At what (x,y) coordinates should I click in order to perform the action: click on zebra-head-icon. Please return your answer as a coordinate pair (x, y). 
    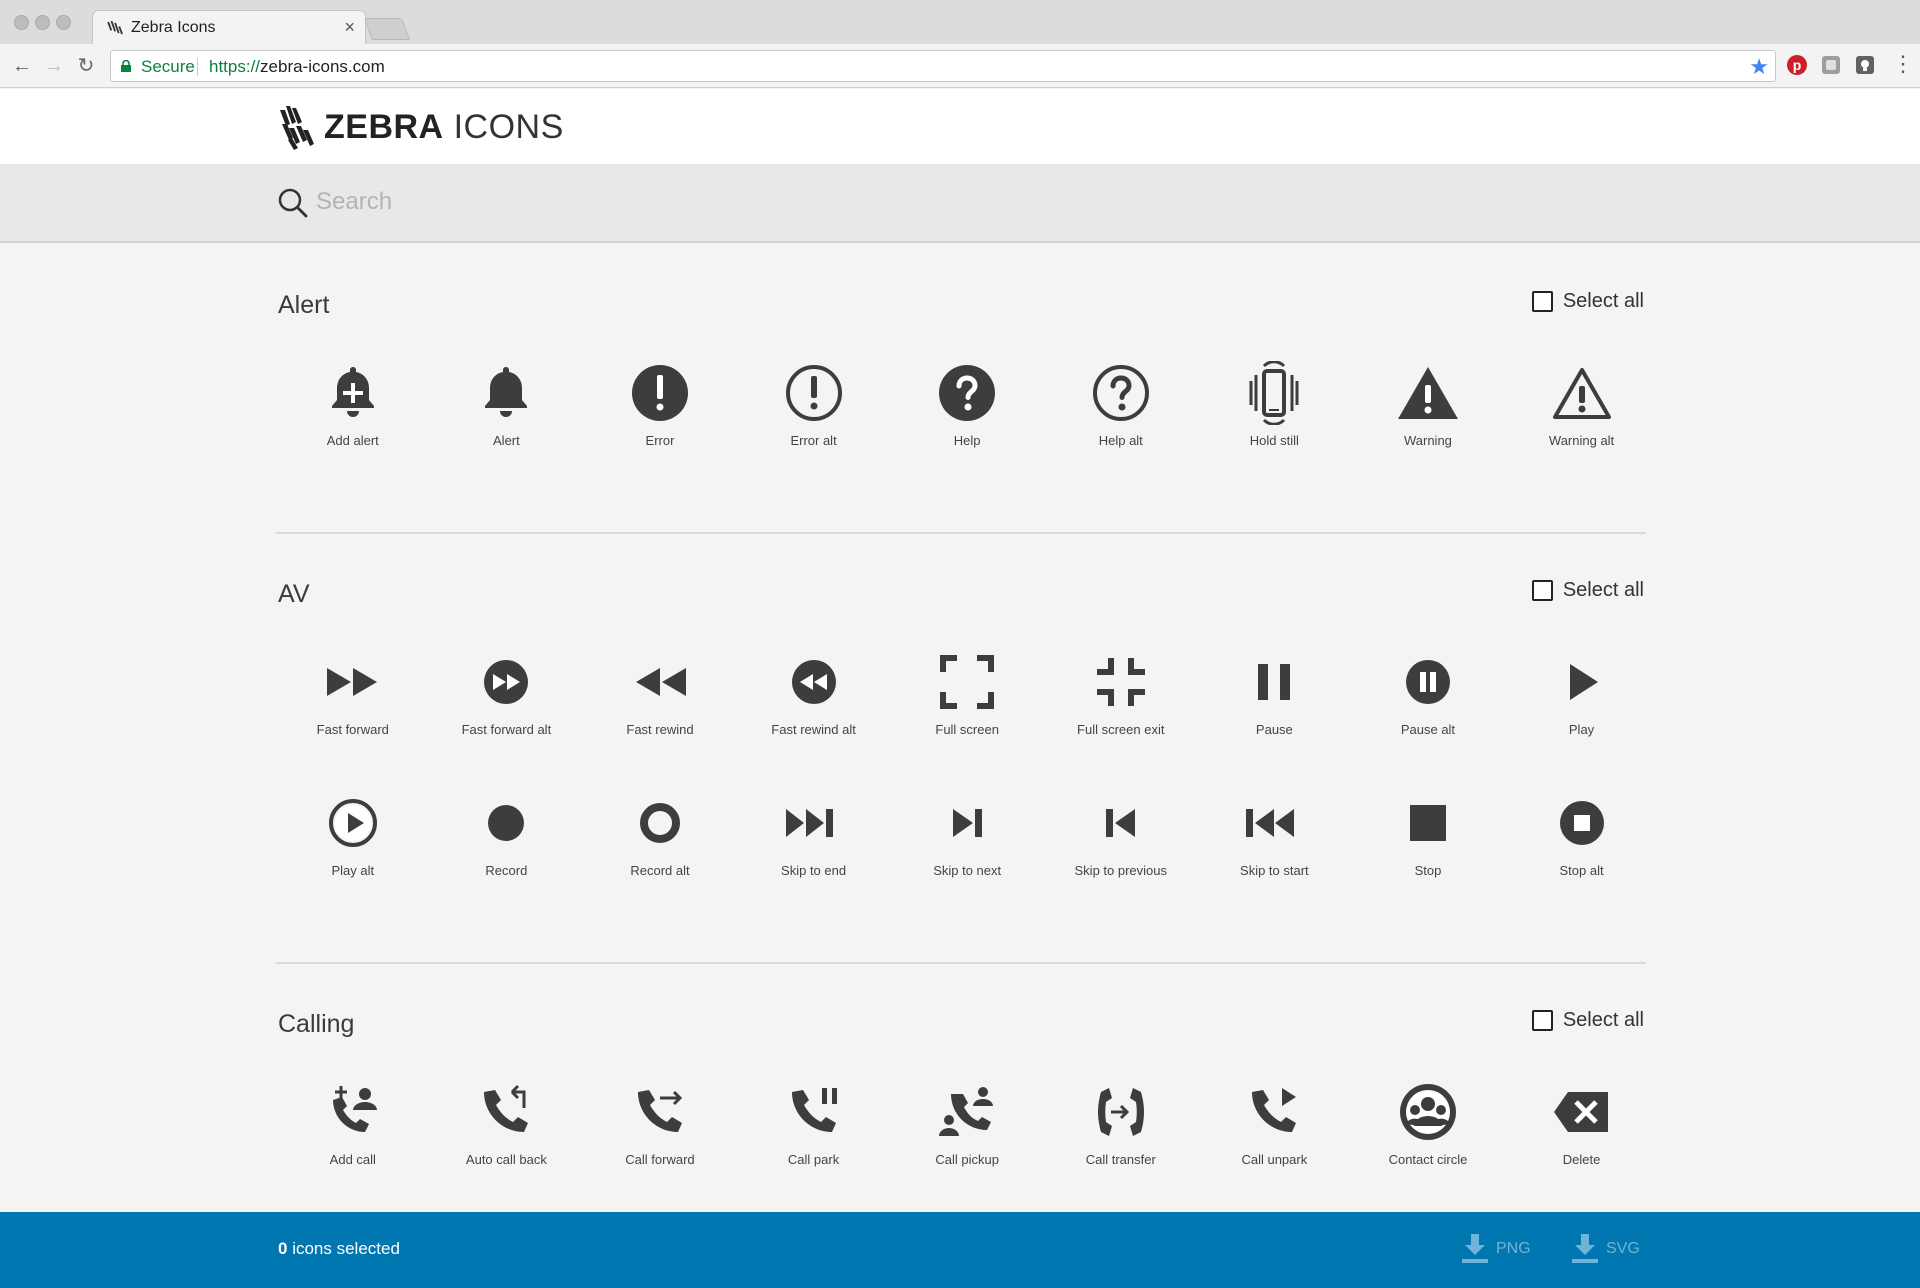
    Looking at the image, I should click on (297, 128).